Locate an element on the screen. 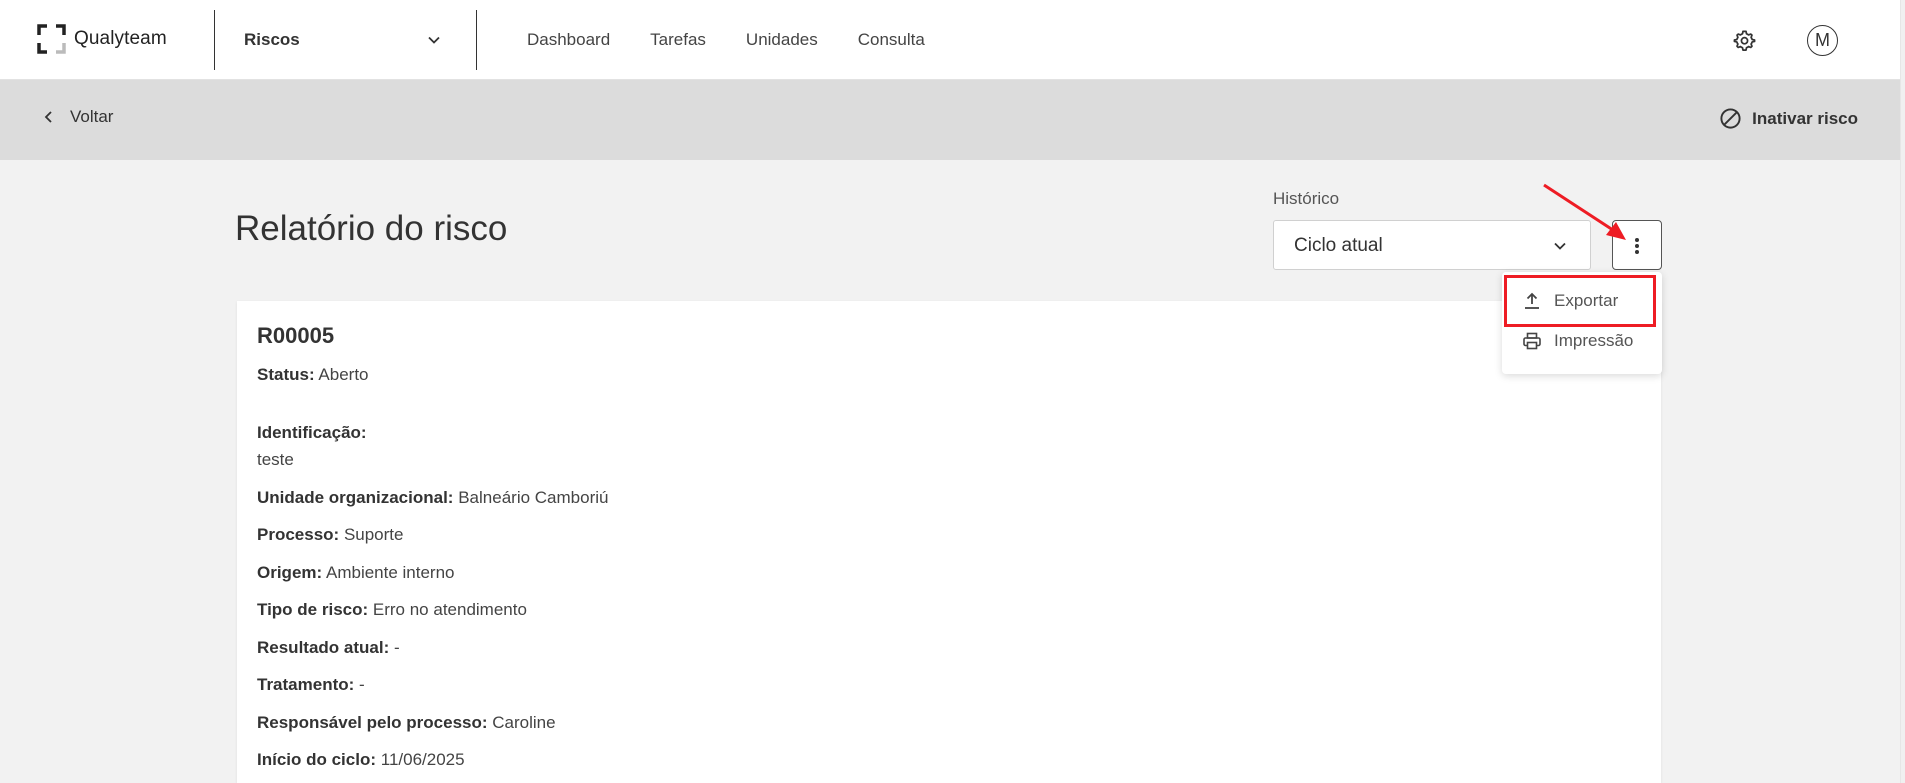  menu-item-label: Impressão is located at coordinates (1594, 340).